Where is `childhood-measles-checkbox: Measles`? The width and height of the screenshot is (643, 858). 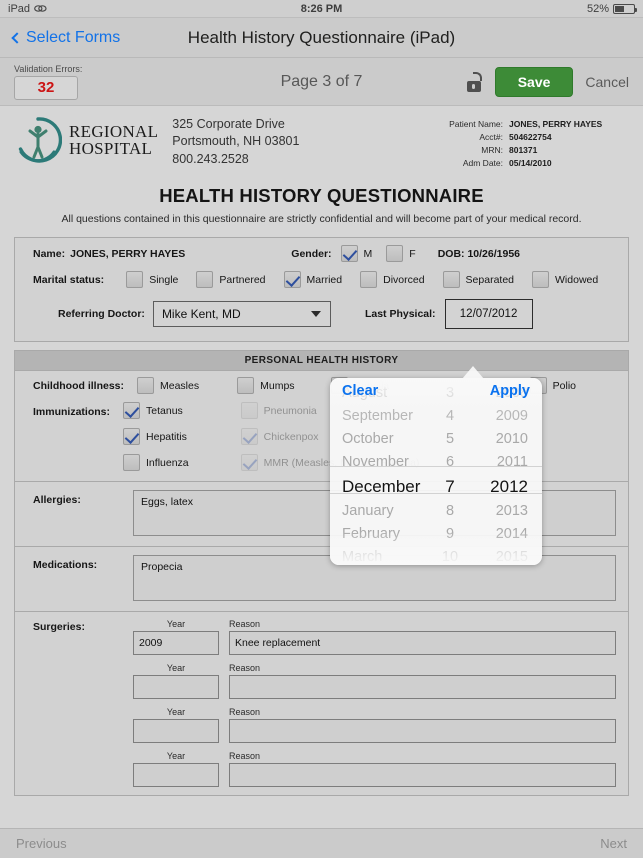 childhood-measles-checkbox: Measles is located at coordinates (168, 385).